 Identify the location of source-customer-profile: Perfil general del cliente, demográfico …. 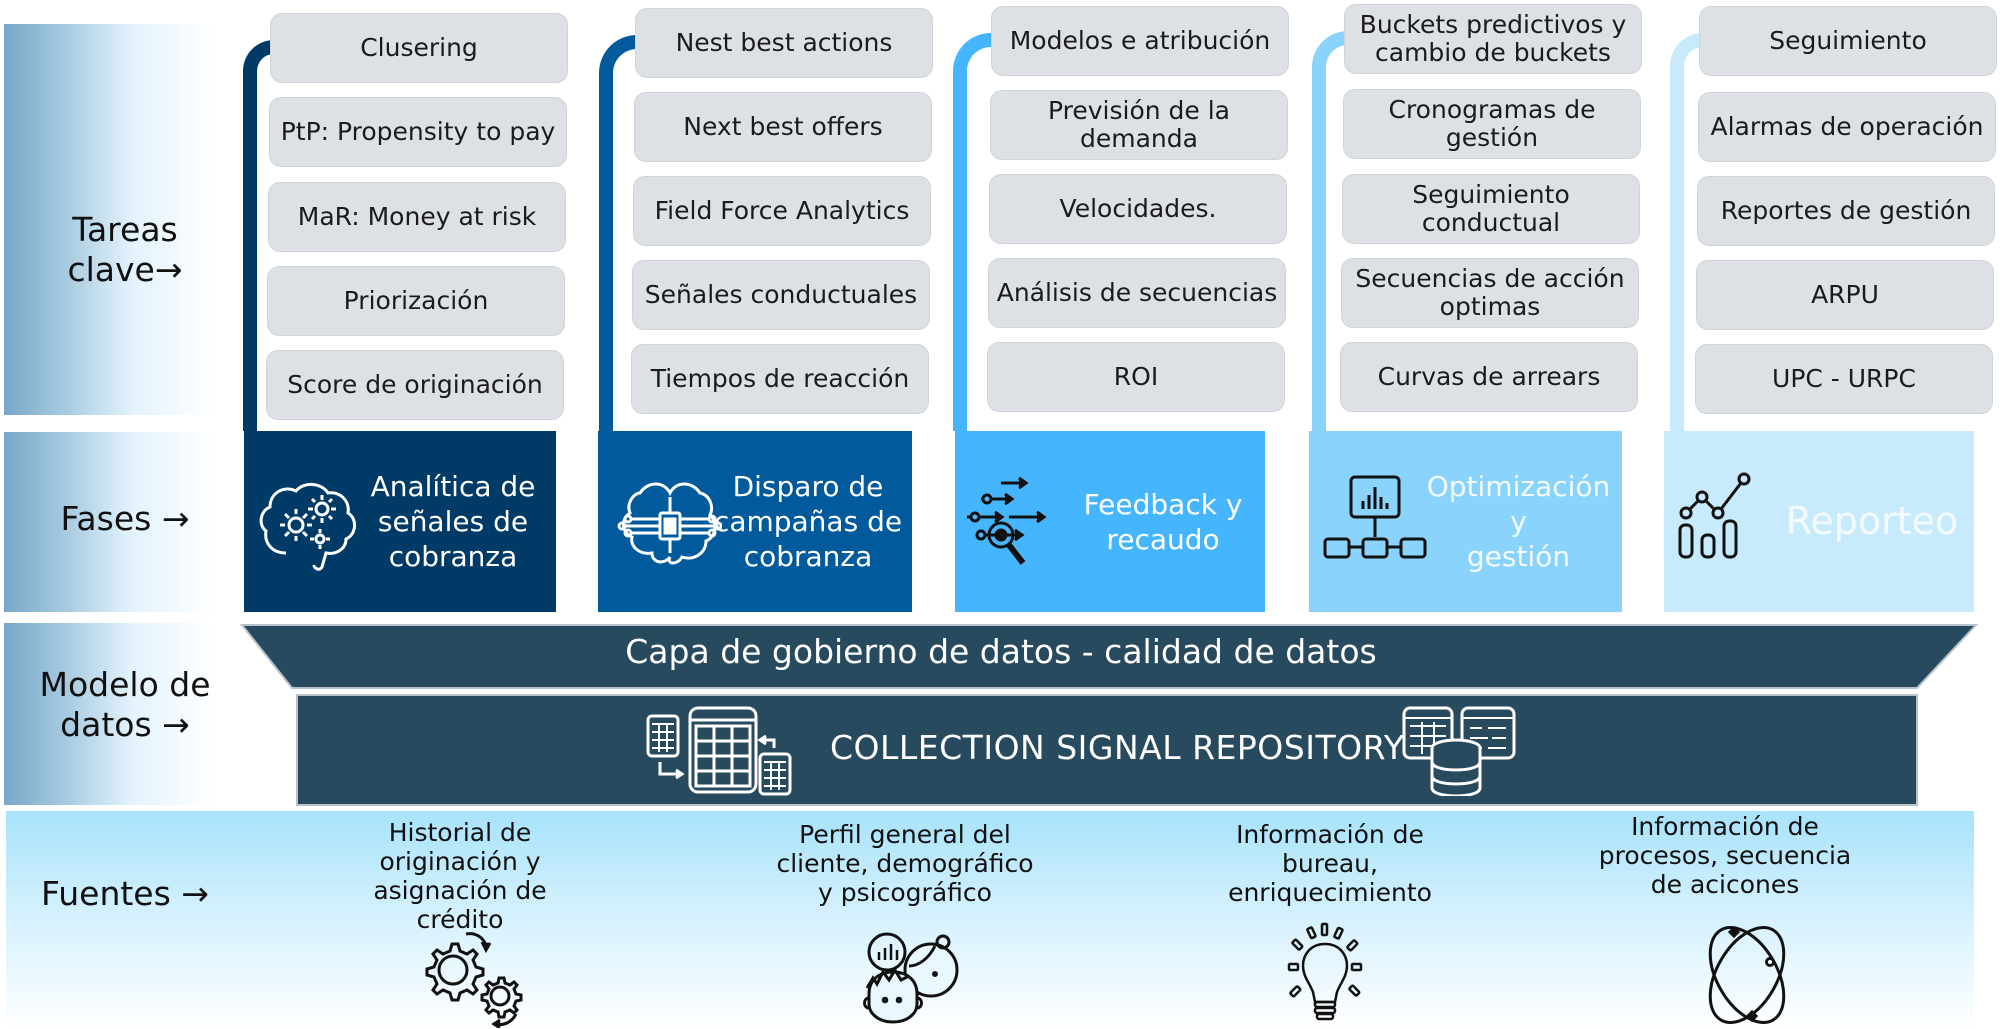
(905, 863).